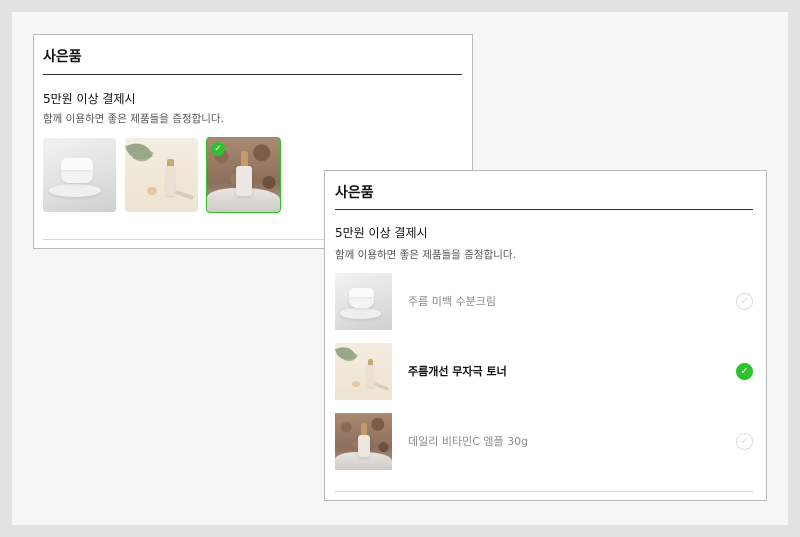 The image size is (800, 537). Describe the element at coordinates (544, 302) in the screenshot. I see `gift-list-item-cream: 주름 미백 수분크림 ✓` at that location.